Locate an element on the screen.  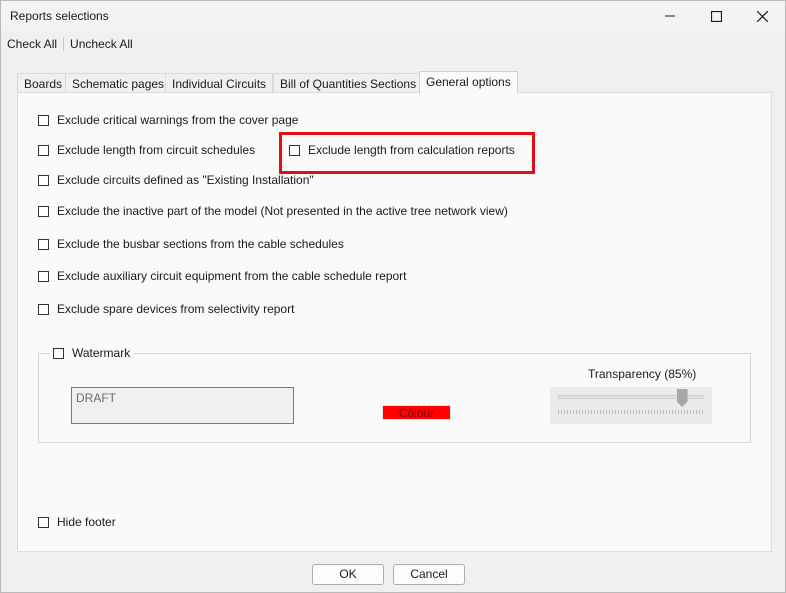
minimize-button is located at coordinates (670, 16).